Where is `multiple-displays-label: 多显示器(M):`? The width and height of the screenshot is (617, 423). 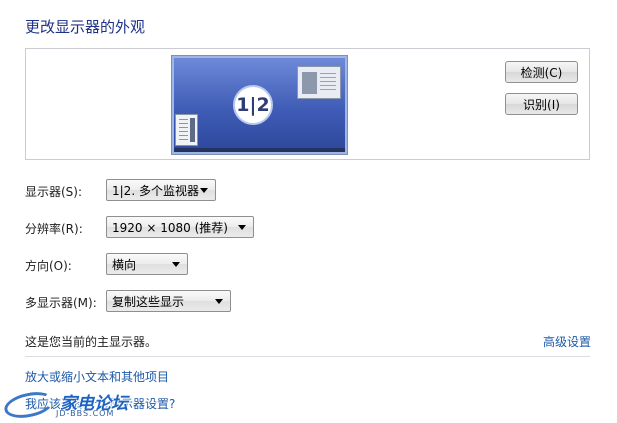
multiple-displays-label: 多显示器(M): is located at coordinates (61, 303).